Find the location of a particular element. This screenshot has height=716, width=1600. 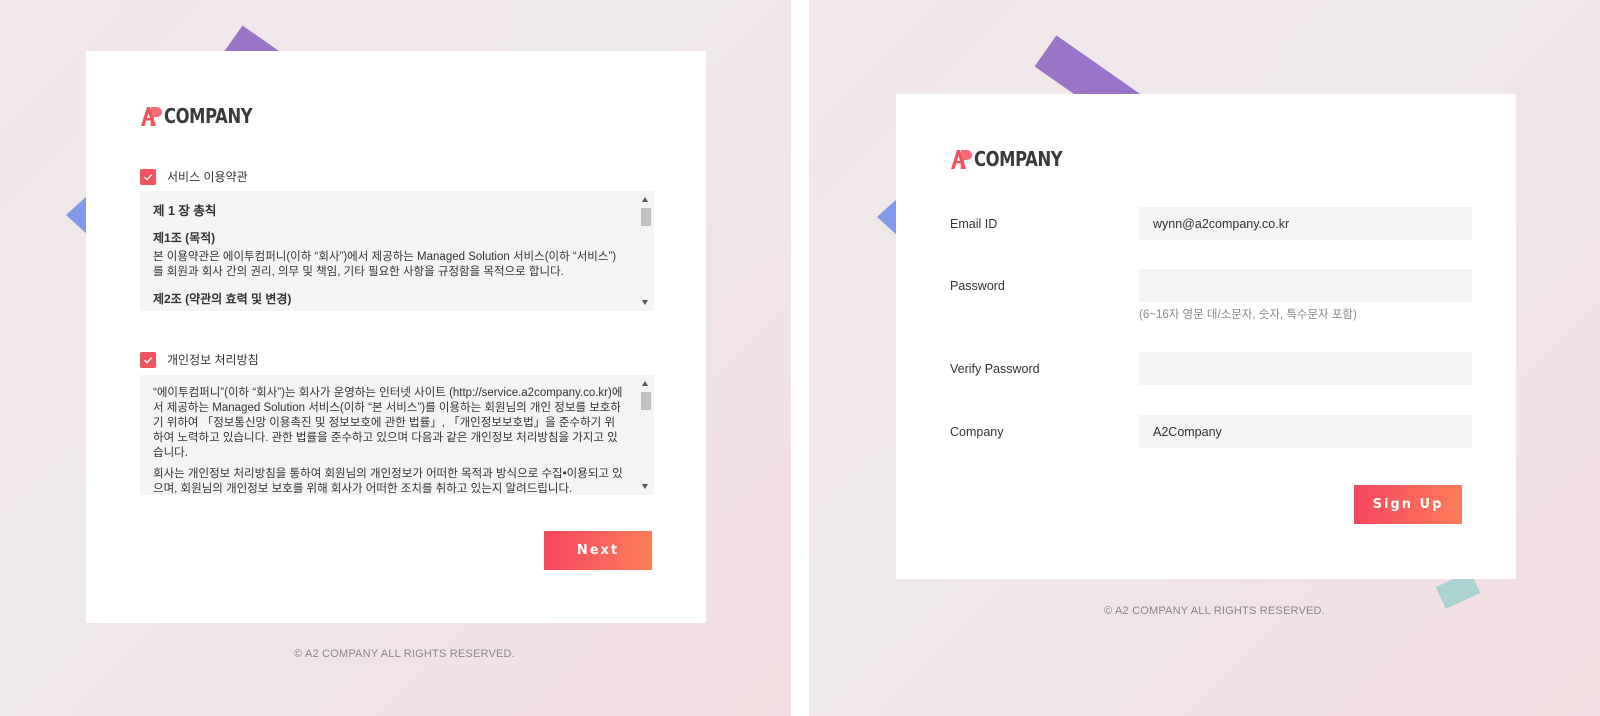

privacy-policy-scrollbar is located at coordinates (645, 435).